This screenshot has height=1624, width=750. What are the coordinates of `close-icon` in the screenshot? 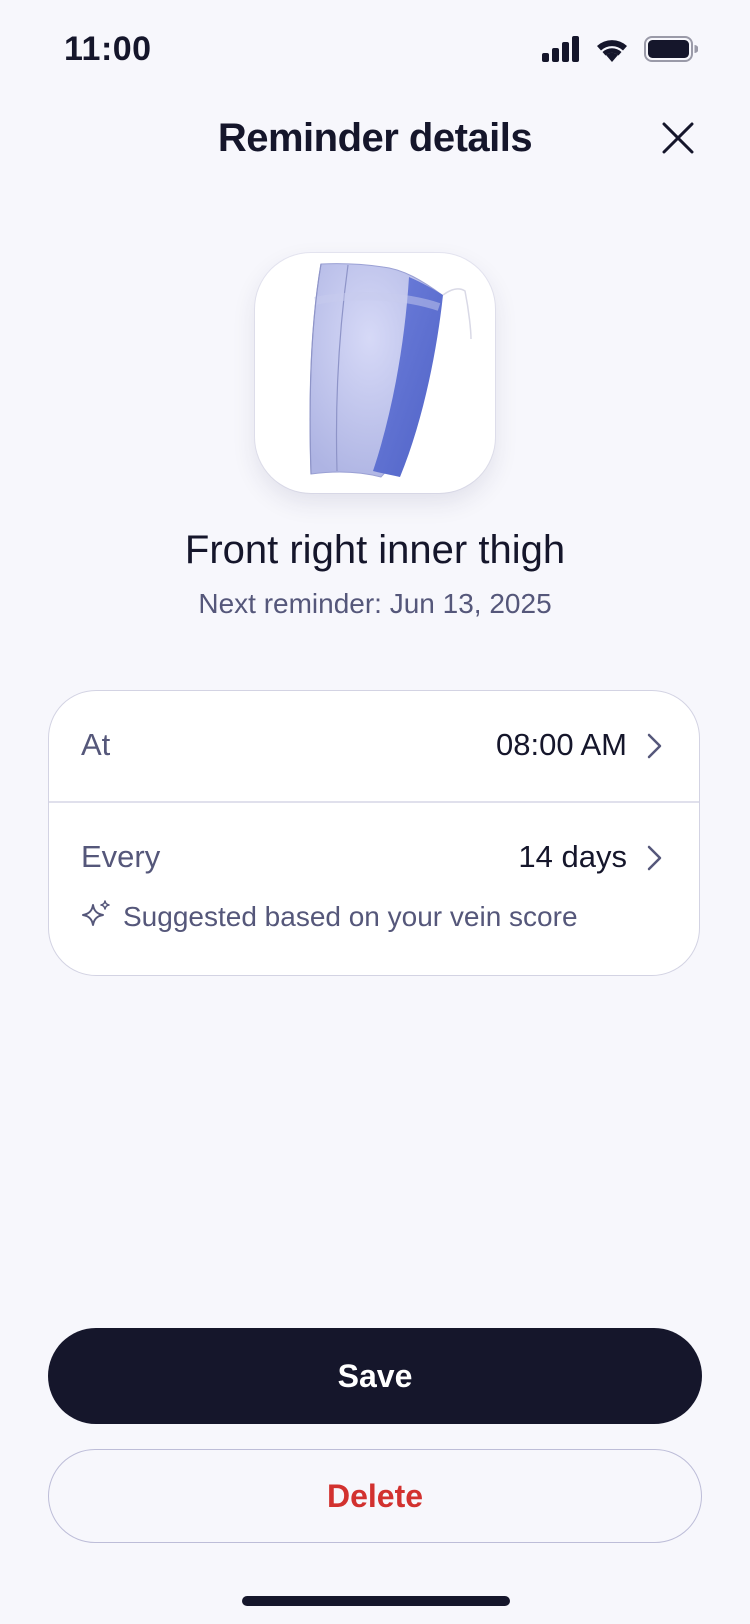 It's located at (678, 140).